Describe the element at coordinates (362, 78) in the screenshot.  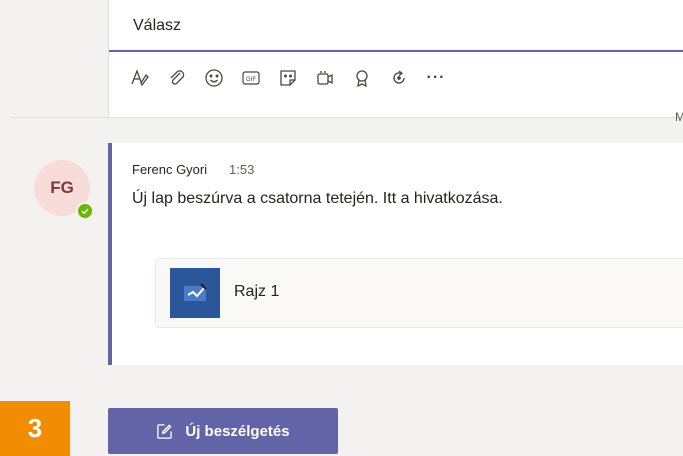
I see `praise-icon` at that location.